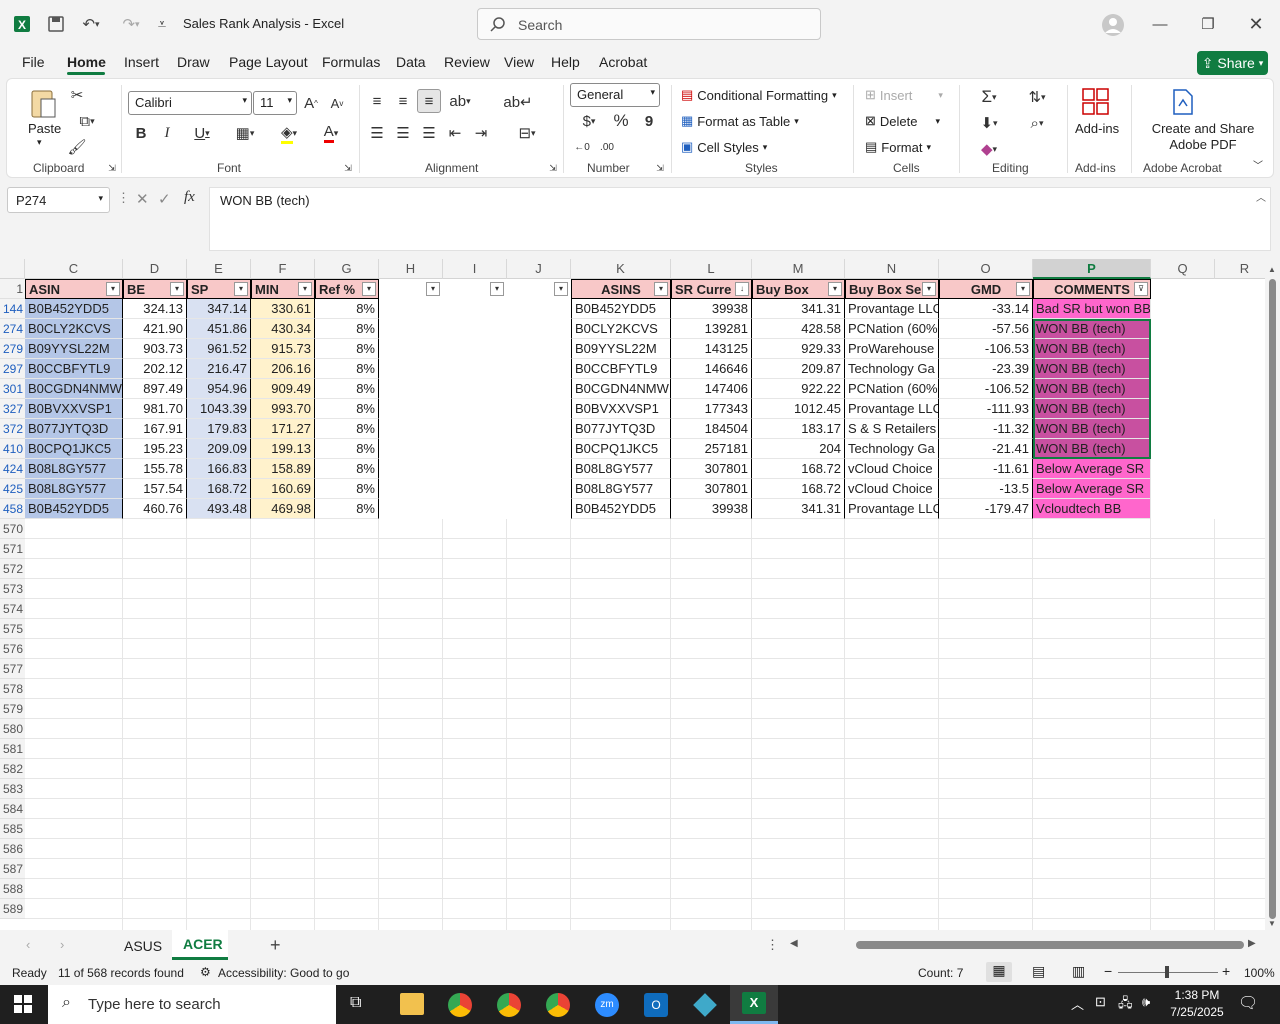 The height and width of the screenshot is (1024, 1280). Describe the element at coordinates (621, 429) in the screenshot. I see `cell-asins: B077JYTQ3D` at that location.